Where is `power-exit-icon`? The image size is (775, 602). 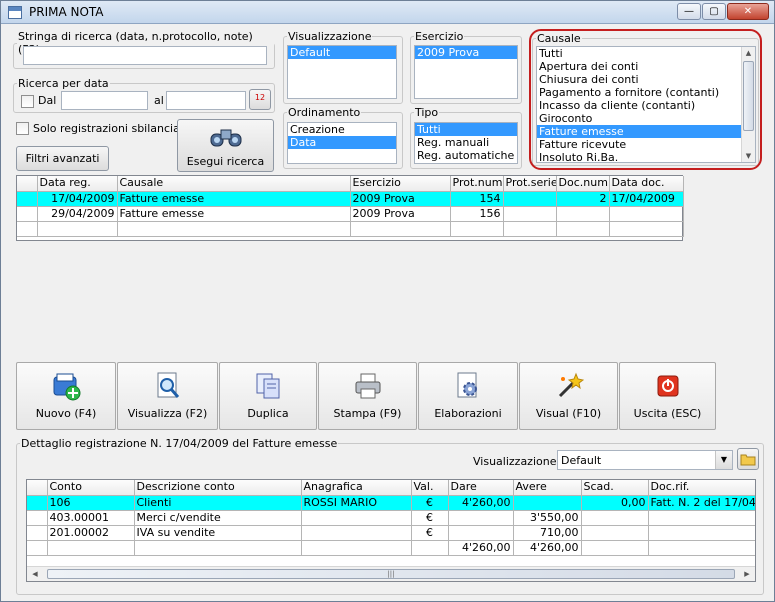 power-exit-icon is located at coordinates (667, 386).